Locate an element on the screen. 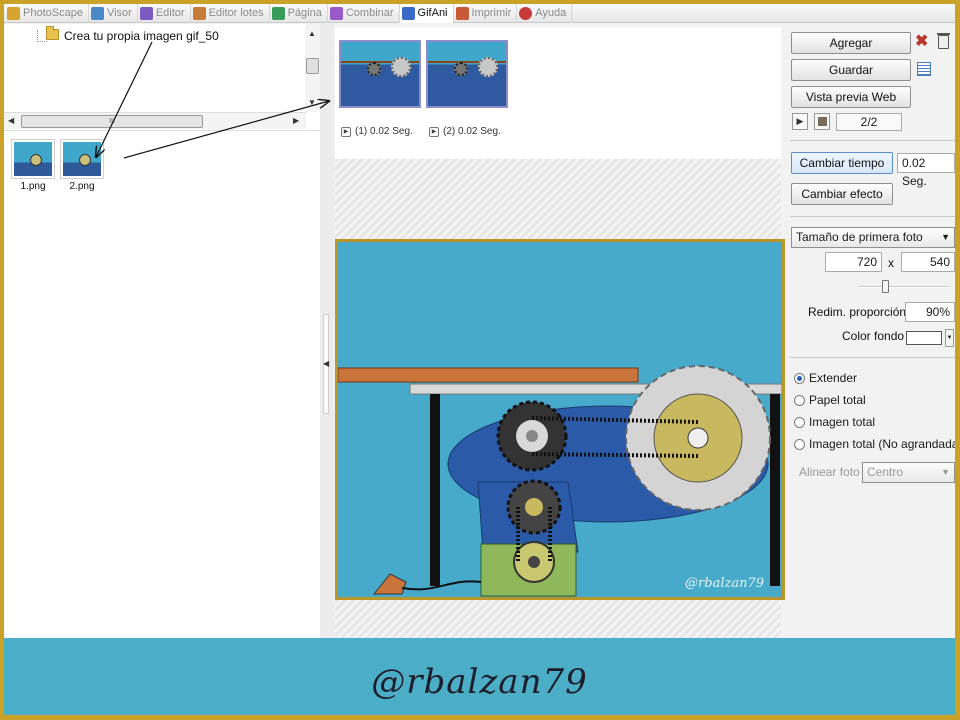  radio-imagen-total-no-agrandada: Imagen total (No agrandada) is located at coordinates (874, 444).